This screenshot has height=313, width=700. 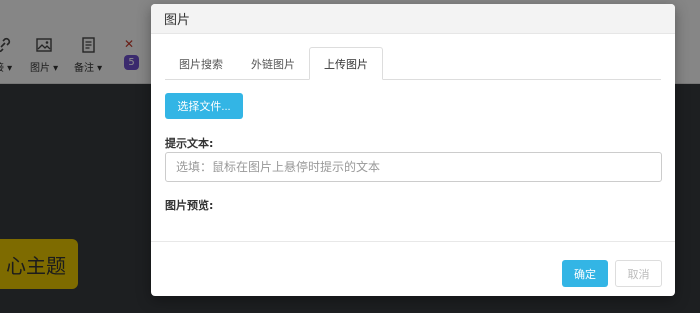 I want to click on dialog-tabs: 图片搜索 外链图片 上传图片, so click(x=413, y=63).